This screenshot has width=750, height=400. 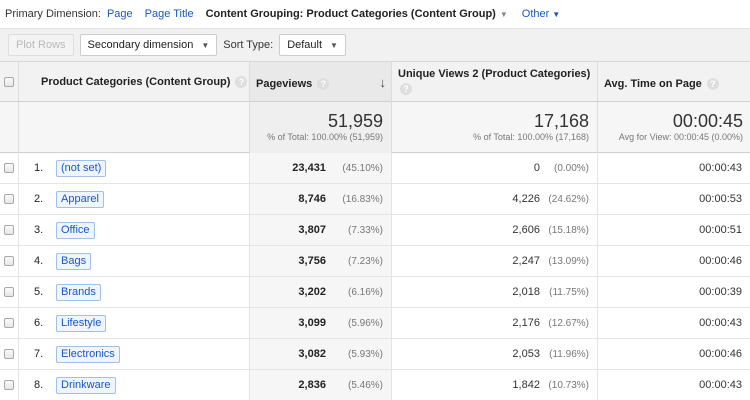 What do you see at coordinates (568, 385) in the screenshot?
I see `row-unique-views-pct: (10.73%)` at bounding box center [568, 385].